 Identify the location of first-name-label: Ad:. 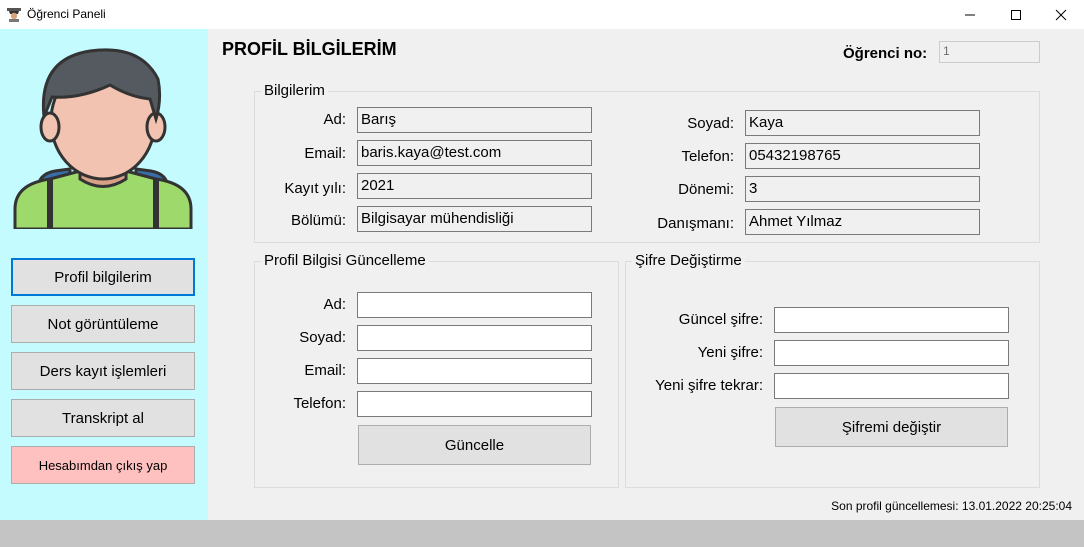
(334, 119).